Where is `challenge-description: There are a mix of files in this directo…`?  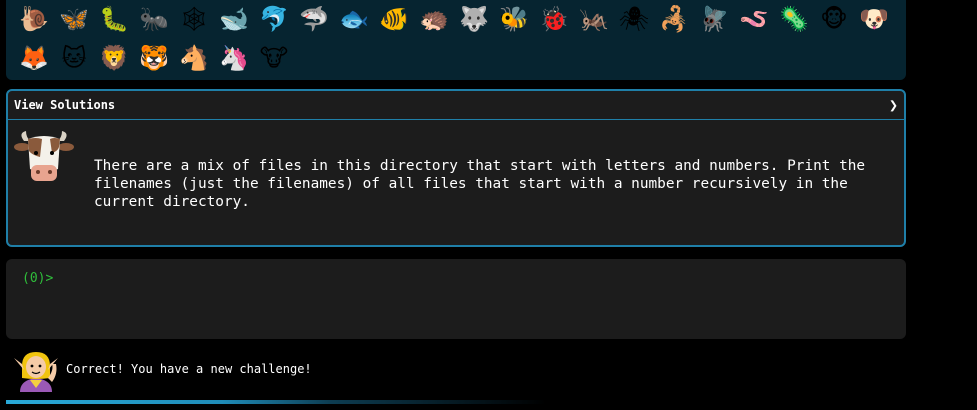
challenge-description: There are a mix of files in this directo… is located at coordinates (480, 184).